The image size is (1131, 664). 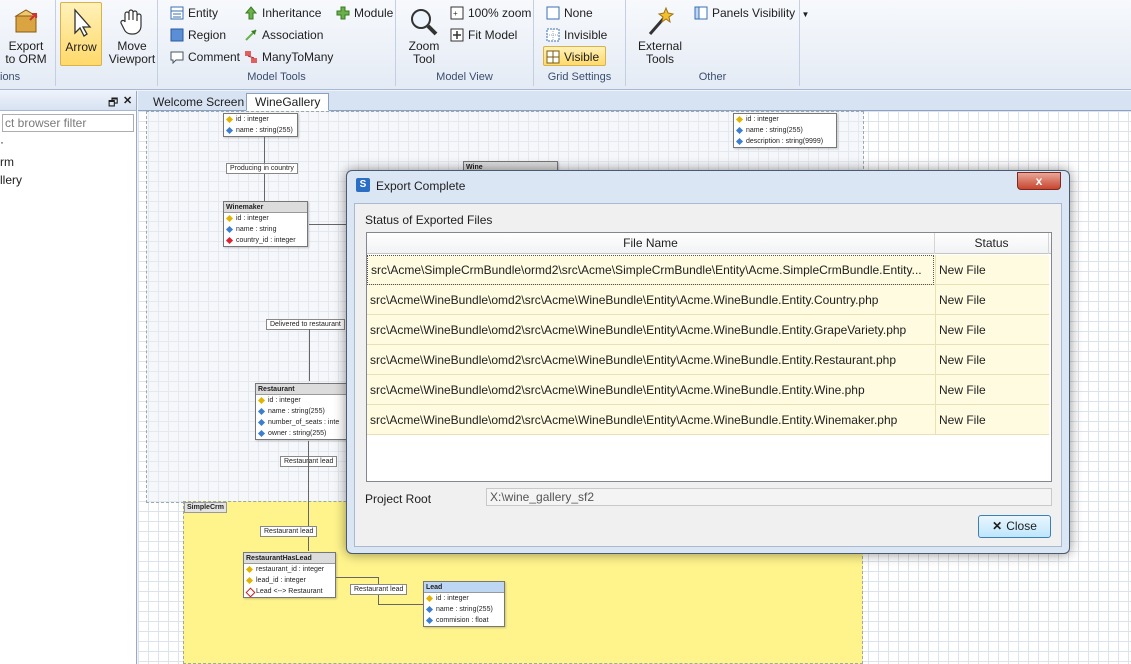 What do you see at coordinates (708, 184) in the screenshot?
I see `dialog-titlebar: S Export Complete x` at bounding box center [708, 184].